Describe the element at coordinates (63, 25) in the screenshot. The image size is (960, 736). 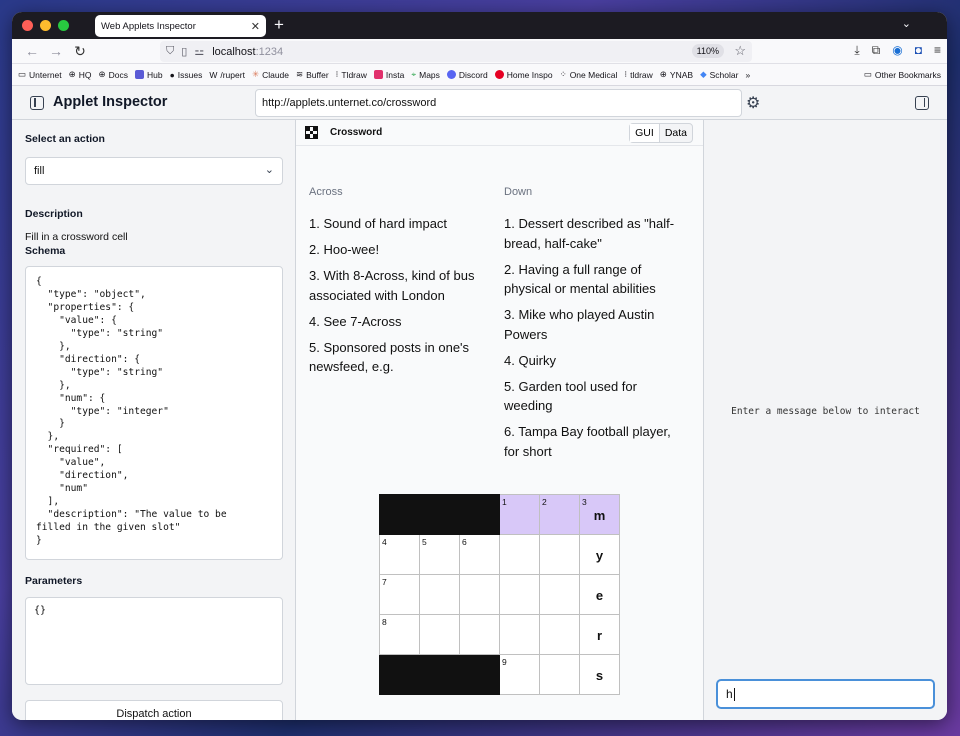
I see `maximize-window-button` at that location.